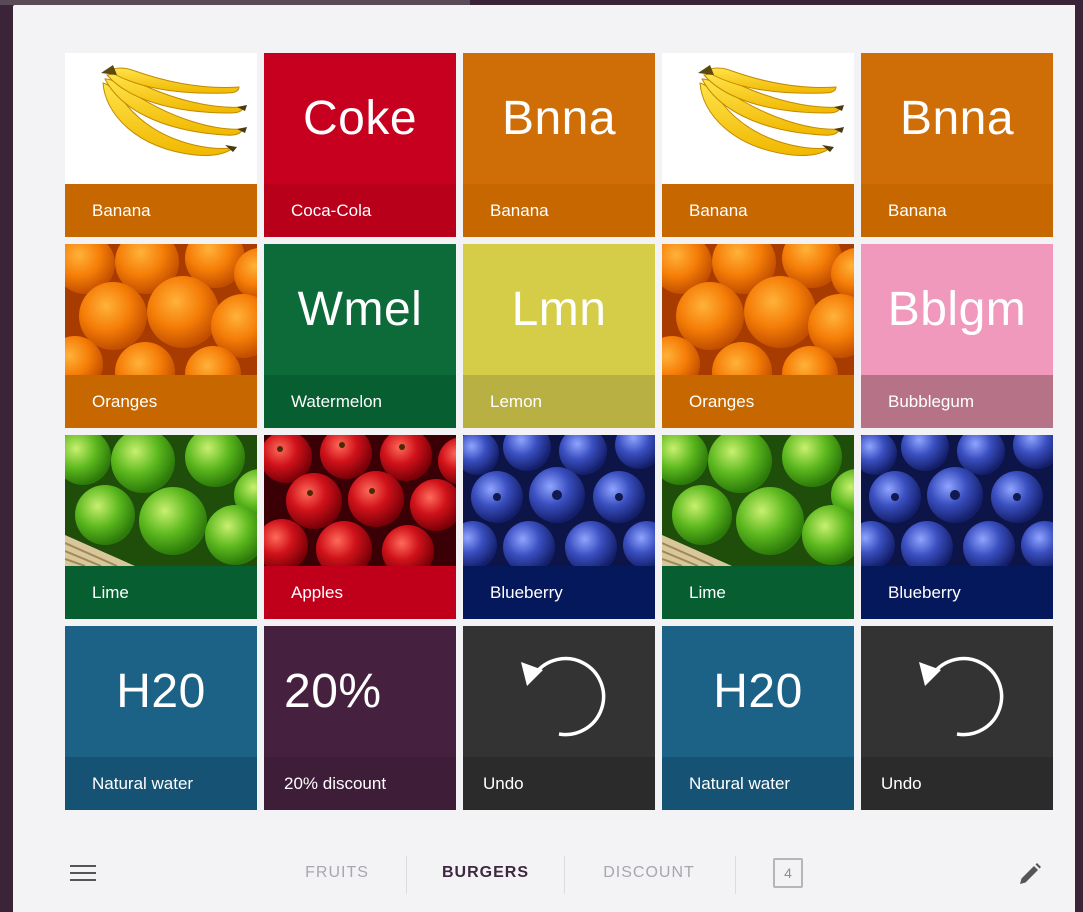  I want to click on tile-label: Coca-Cola, so click(360, 210).